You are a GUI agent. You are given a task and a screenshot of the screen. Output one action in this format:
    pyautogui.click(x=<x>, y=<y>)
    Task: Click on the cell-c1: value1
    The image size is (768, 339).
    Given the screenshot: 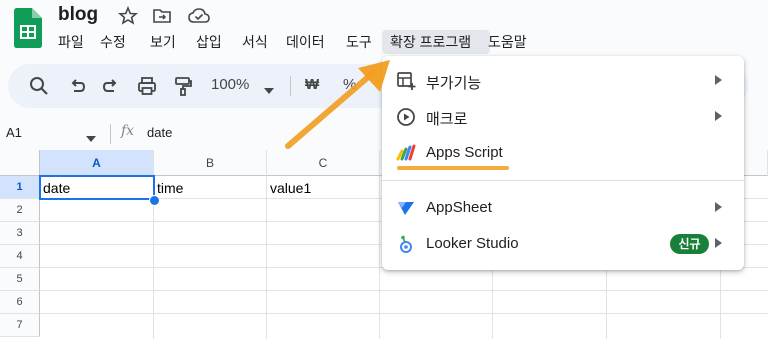 What is the action you would take?
    pyautogui.click(x=290, y=188)
    